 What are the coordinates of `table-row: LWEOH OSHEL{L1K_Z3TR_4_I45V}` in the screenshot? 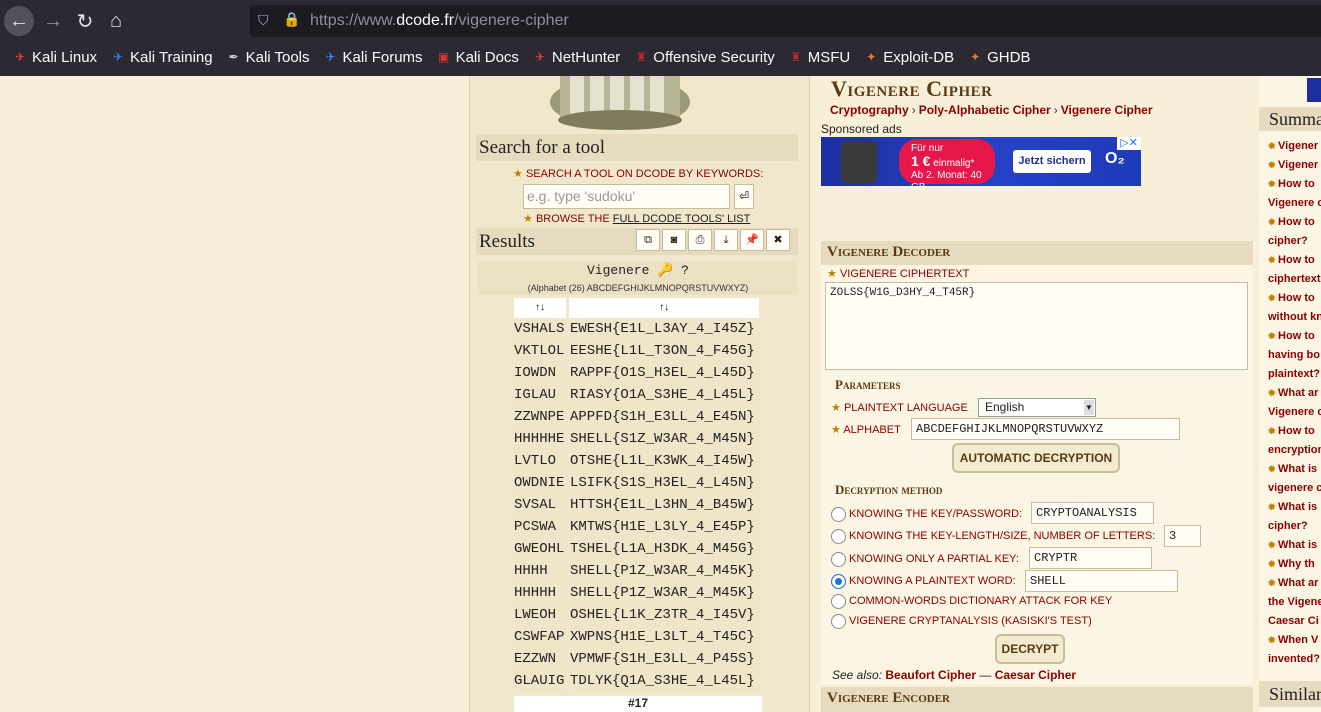 It's located at (638, 615).